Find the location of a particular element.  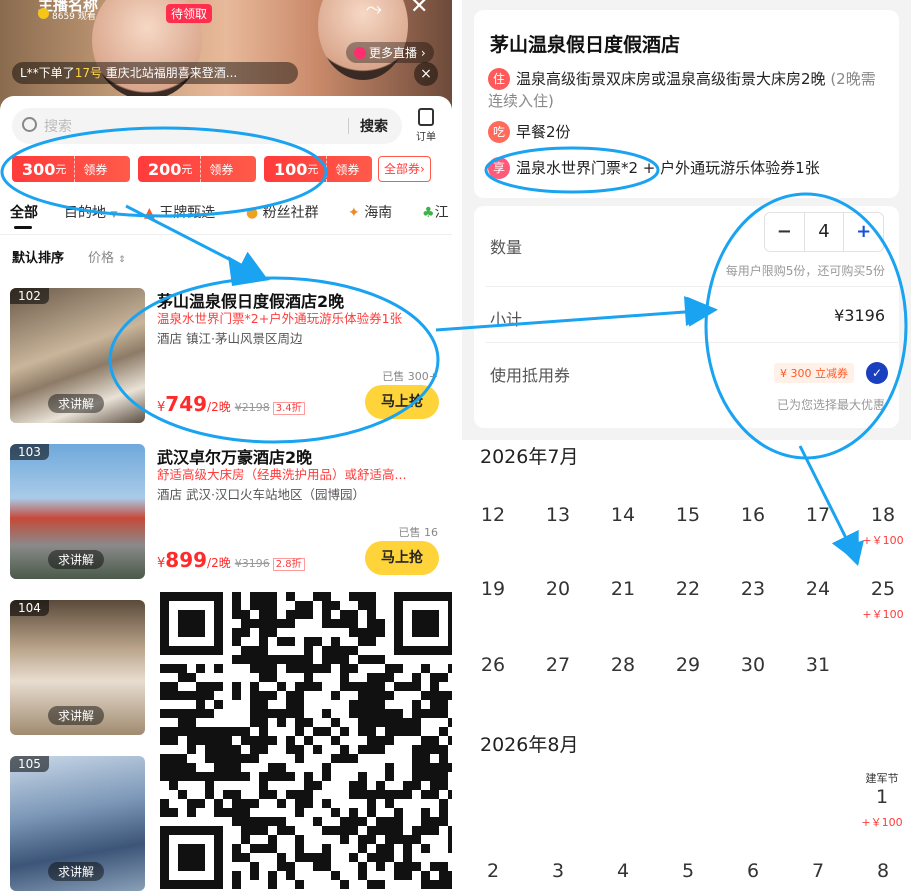

calendar-day: 21 is located at coordinates (623, 589).